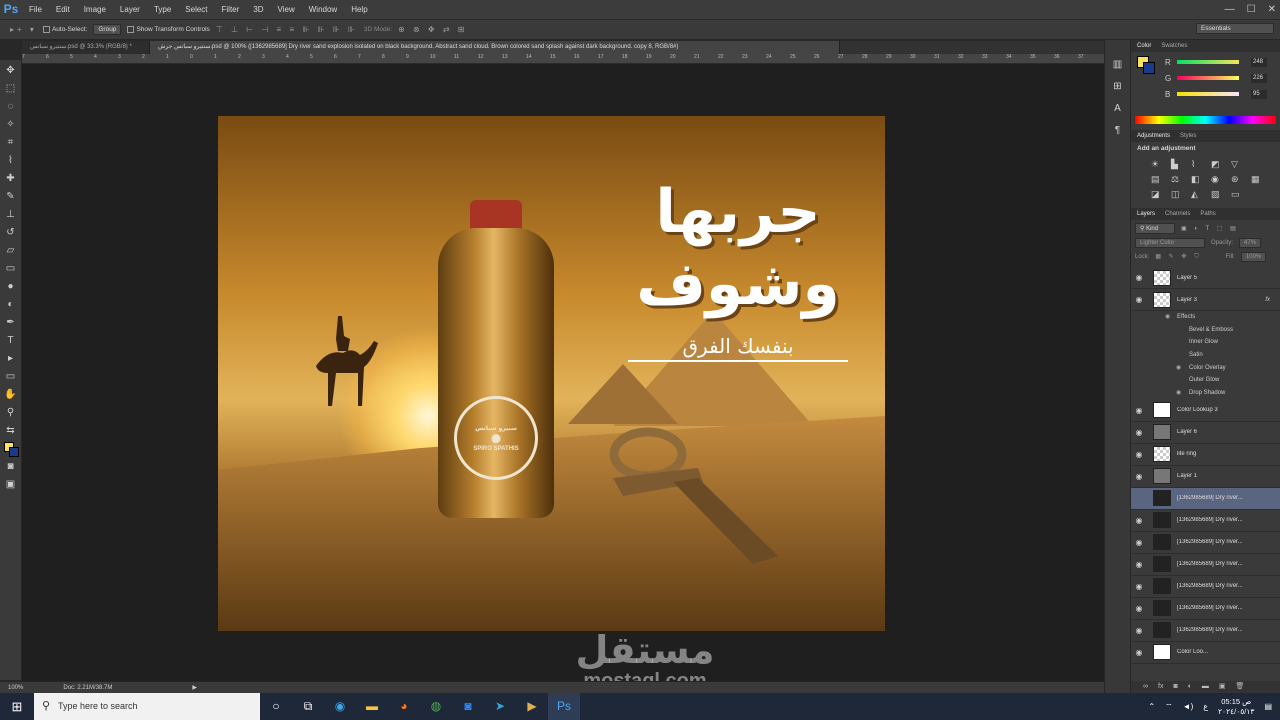  What do you see at coordinates (1236, 707) in the screenshot?
I see `clock: 05:15 ص ٢٠٢٤/٠٥/١٣` at bounding box center [1236, 707].